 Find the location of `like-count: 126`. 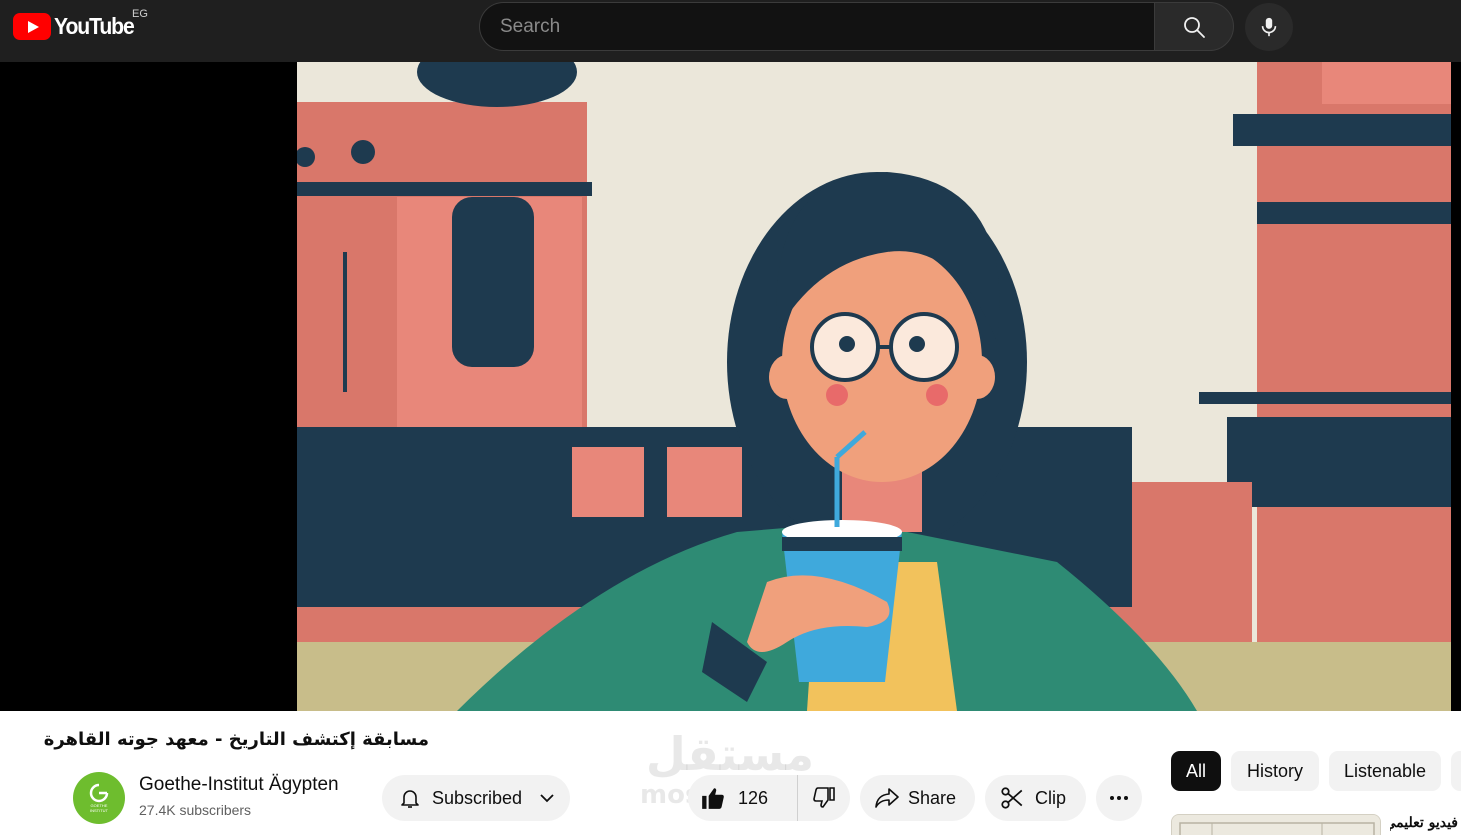

like-count: 126 is located at coordinates (753, 797).